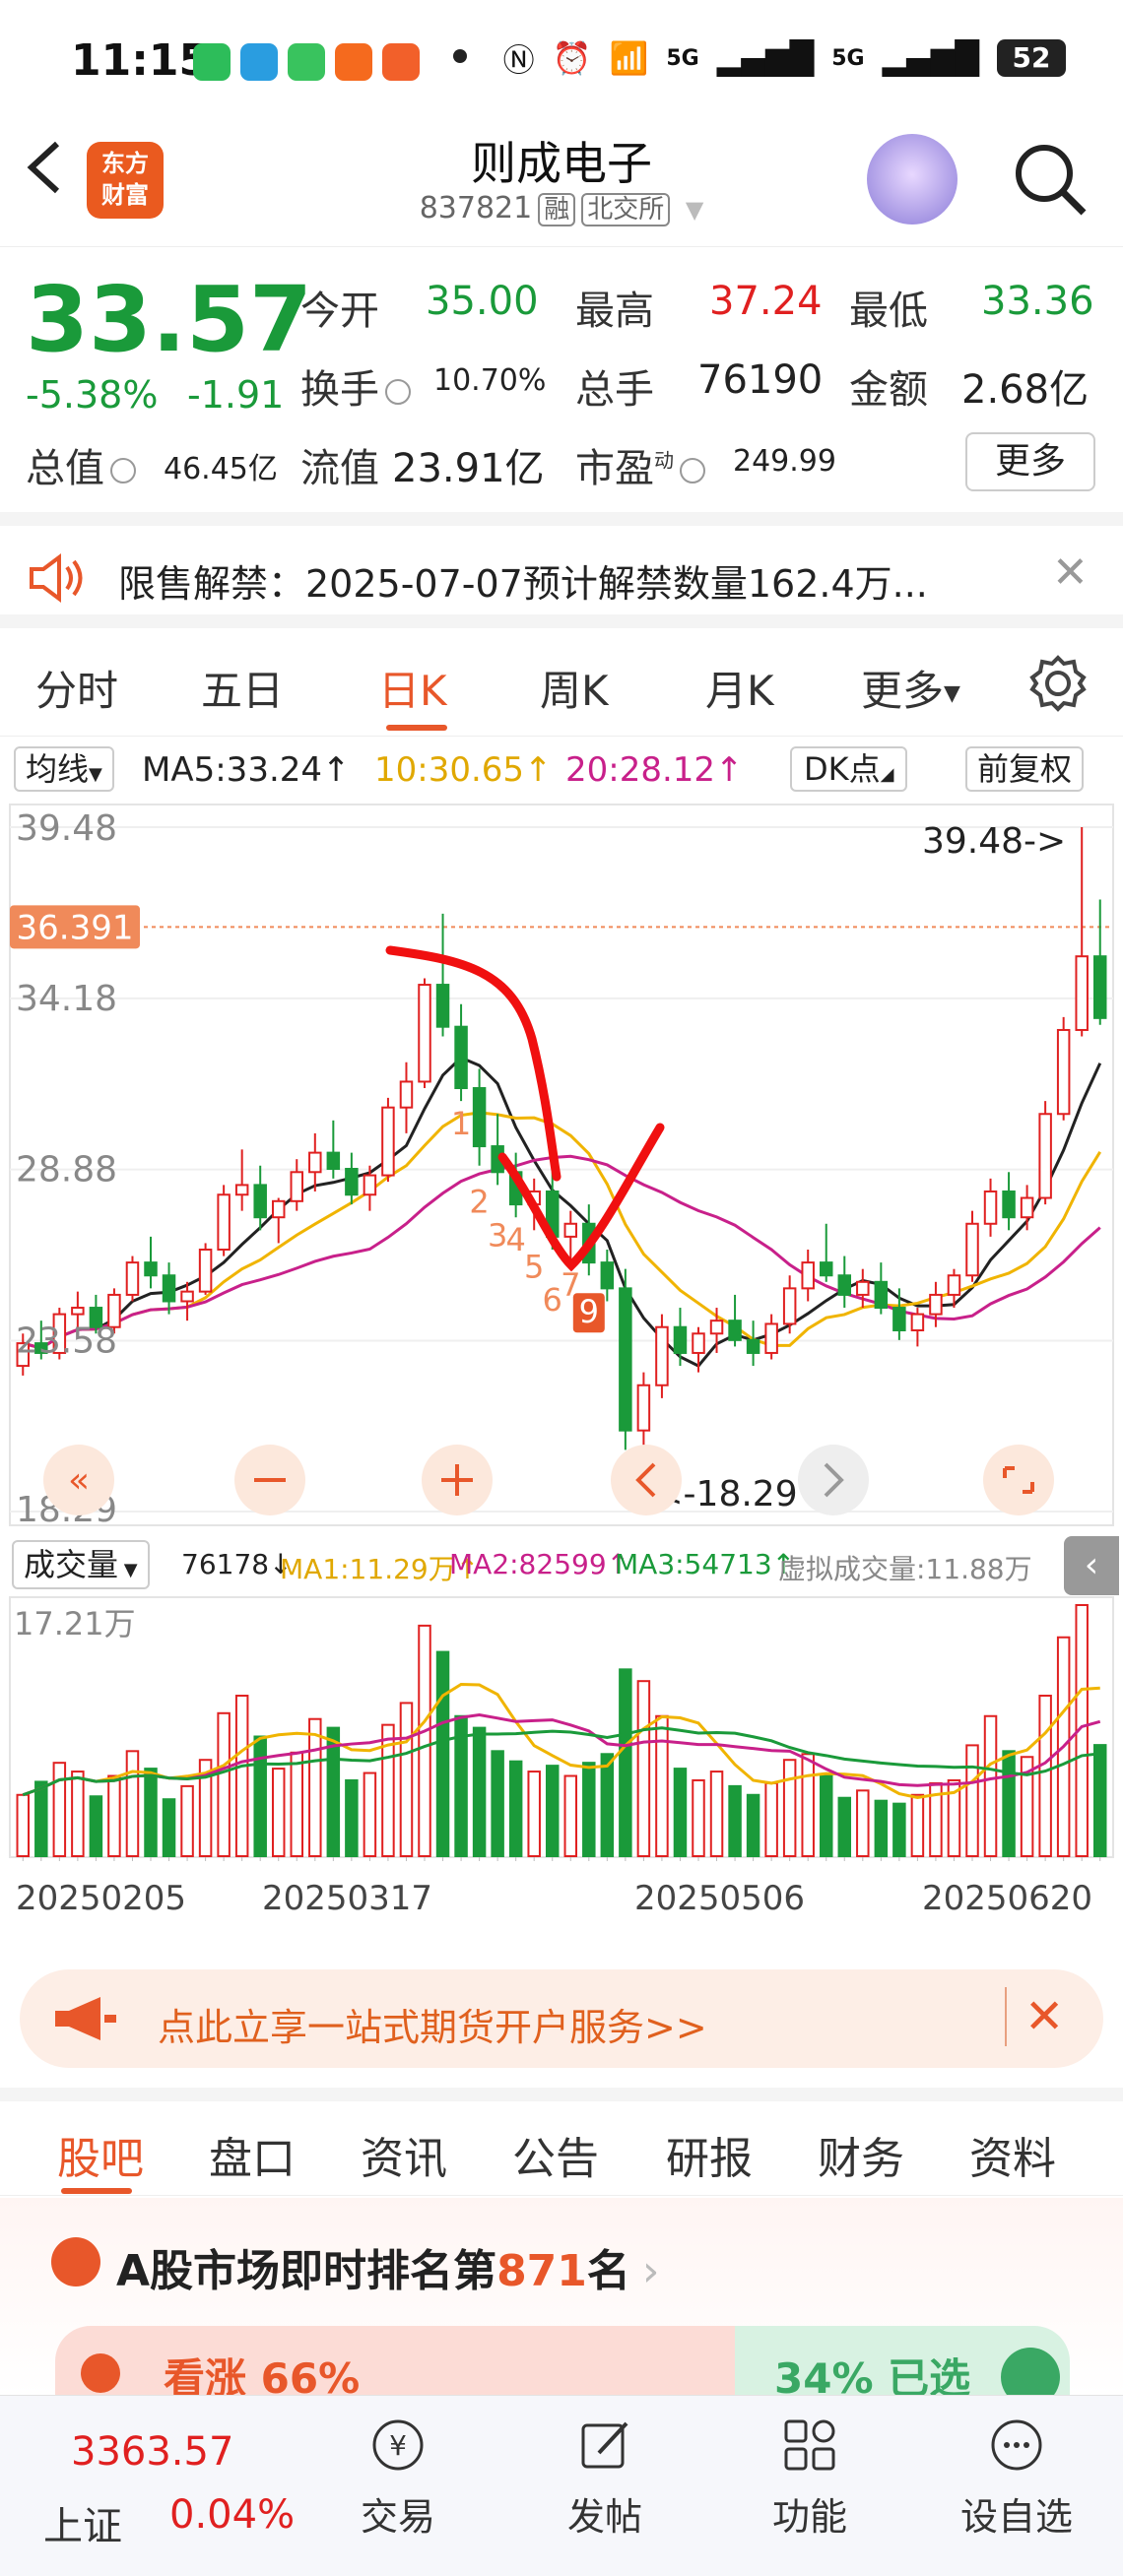 The width and height of the screenshot is (1123, 2576). I want to click on rank-number: 871, so click(541, 2271).